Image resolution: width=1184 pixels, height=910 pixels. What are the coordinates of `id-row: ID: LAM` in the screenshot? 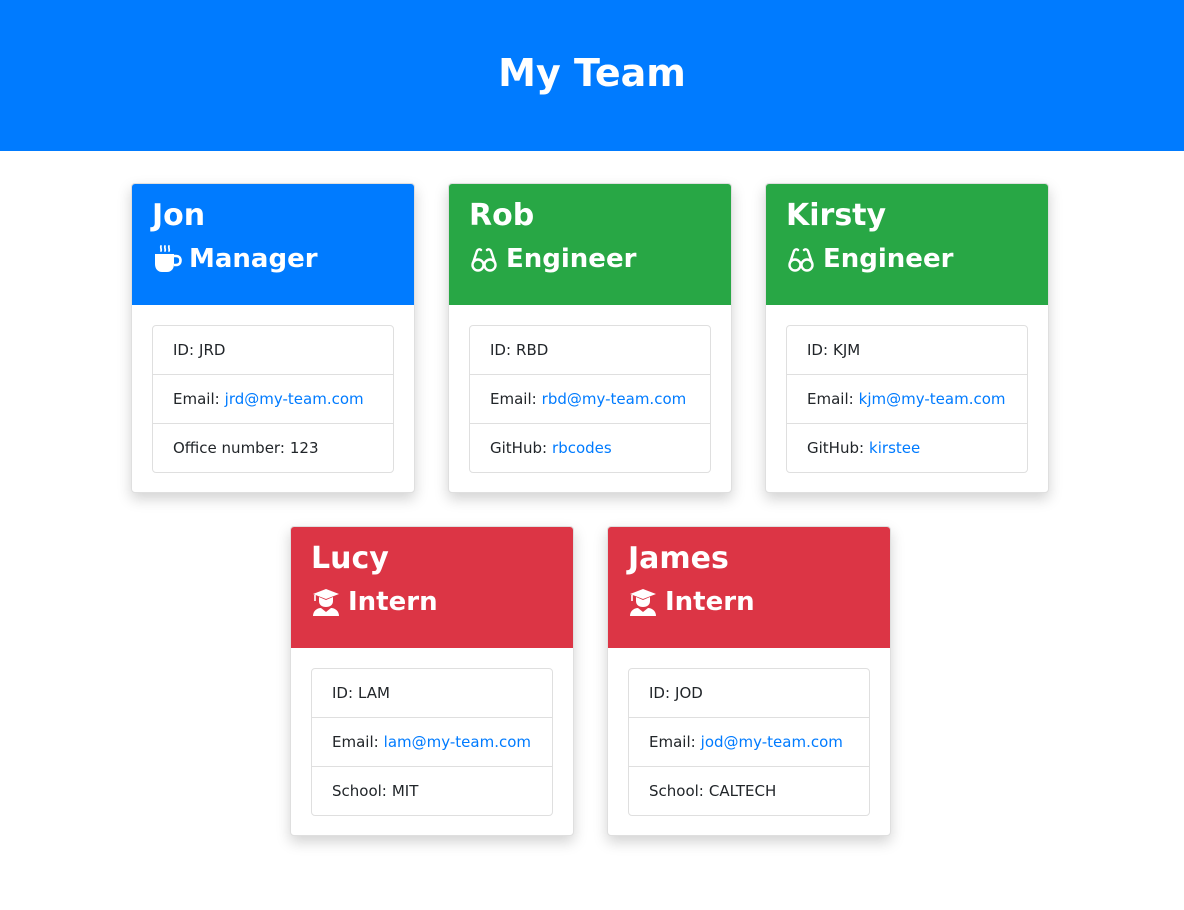 It's located at (432, 693).